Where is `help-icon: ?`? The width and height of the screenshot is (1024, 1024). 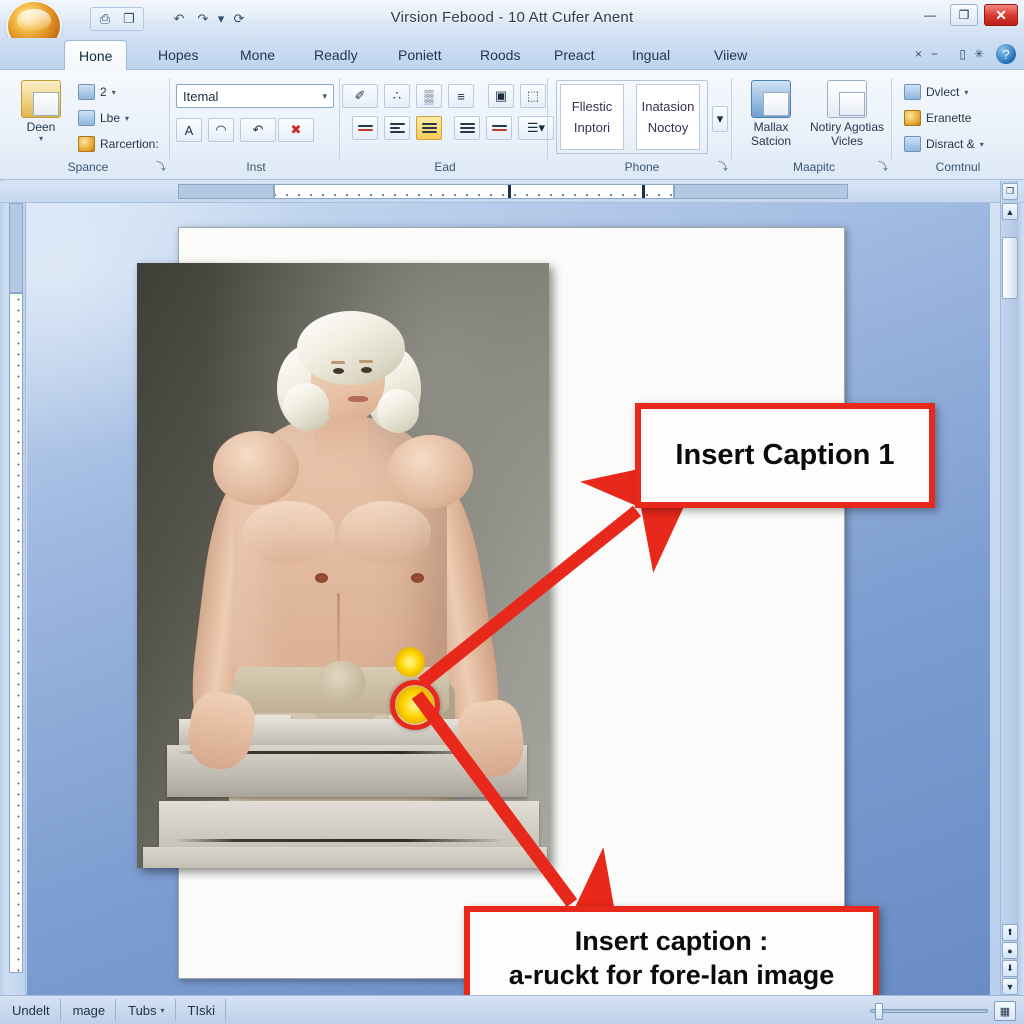 help-icon: ? is located at coordinates (1006, 54).